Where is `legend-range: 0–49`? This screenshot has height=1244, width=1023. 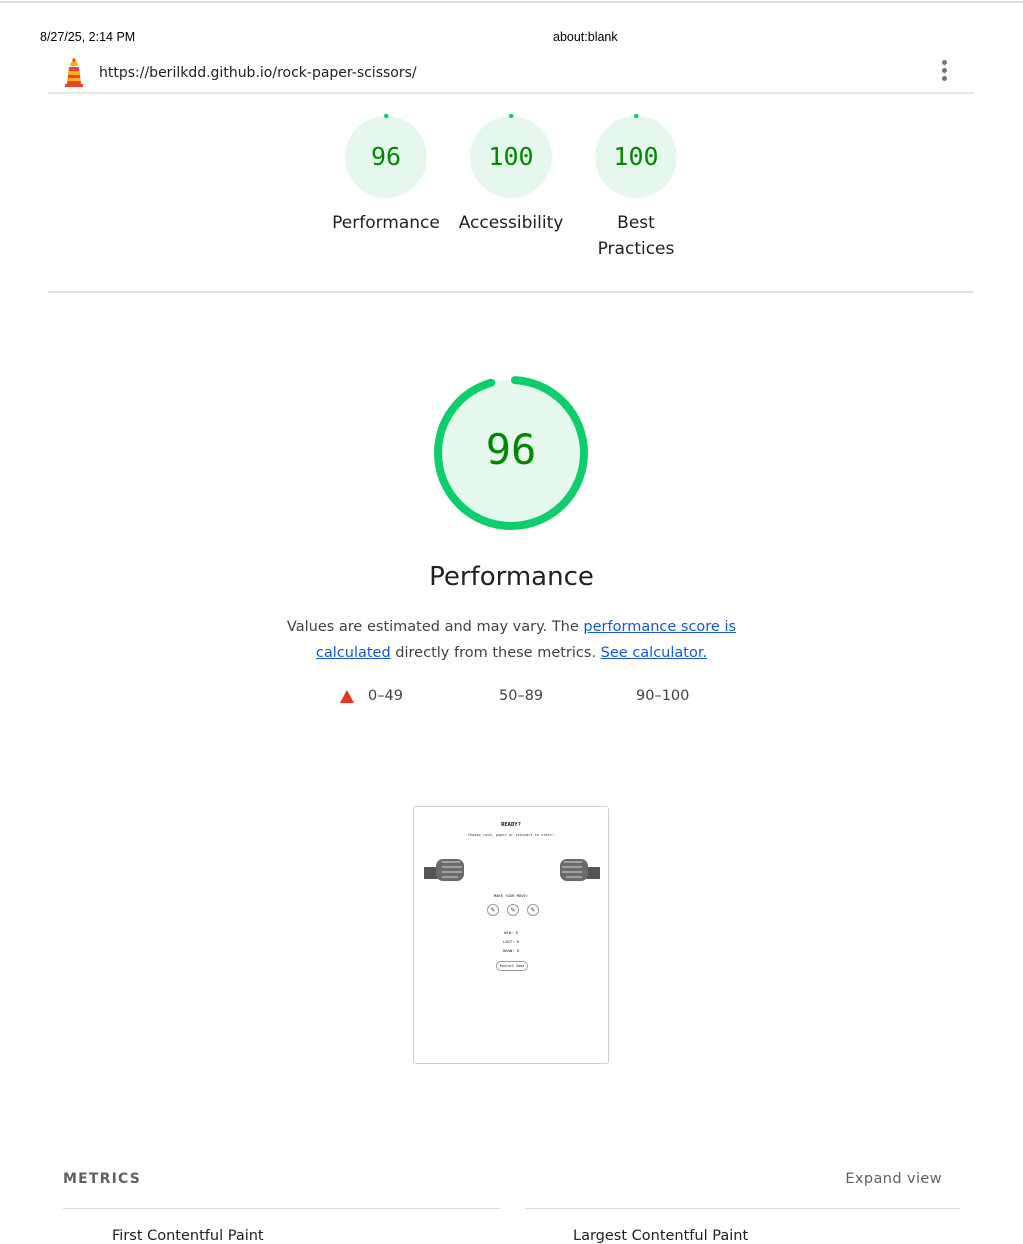
legend-range: 0–49 is located at coordinates (385, 696).